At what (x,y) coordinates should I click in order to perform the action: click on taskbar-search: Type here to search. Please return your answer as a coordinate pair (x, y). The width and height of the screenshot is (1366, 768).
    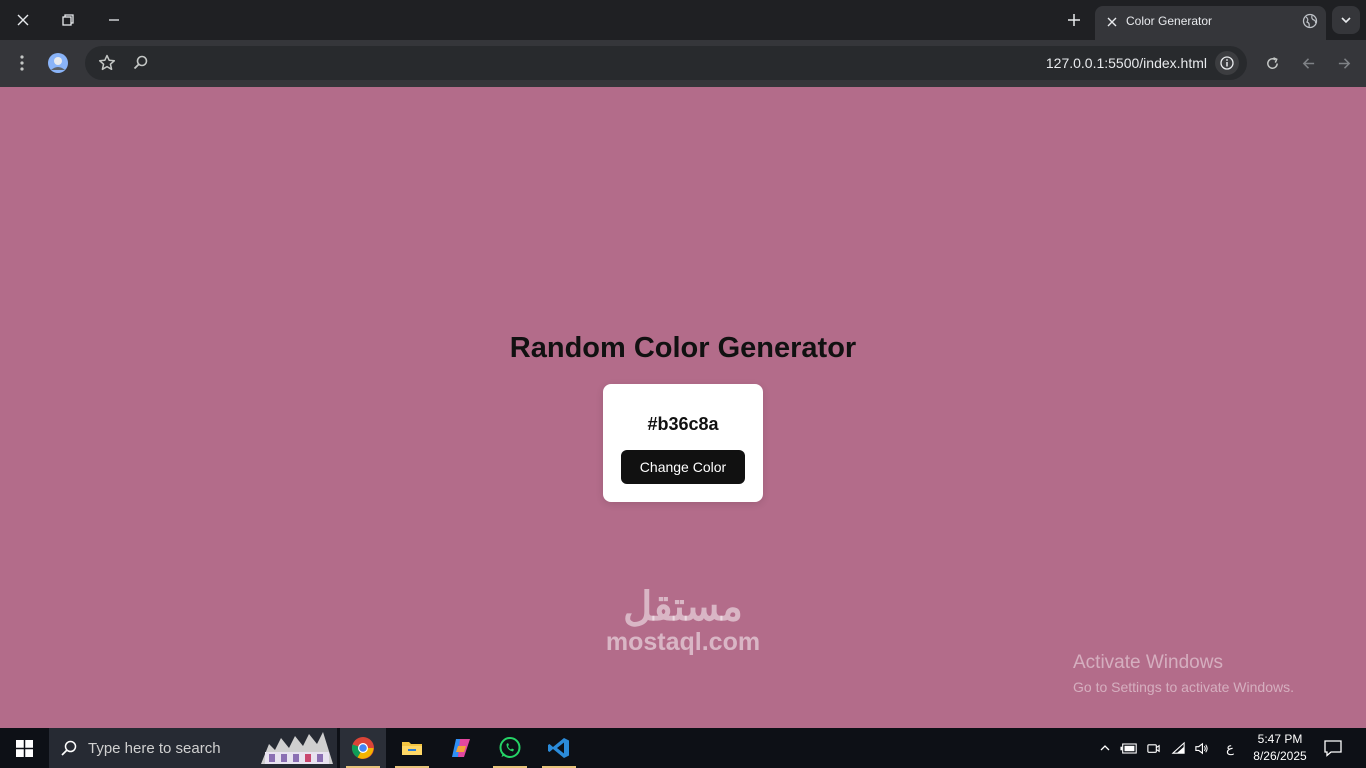
    Looking at the image, I should click on (193, 748).